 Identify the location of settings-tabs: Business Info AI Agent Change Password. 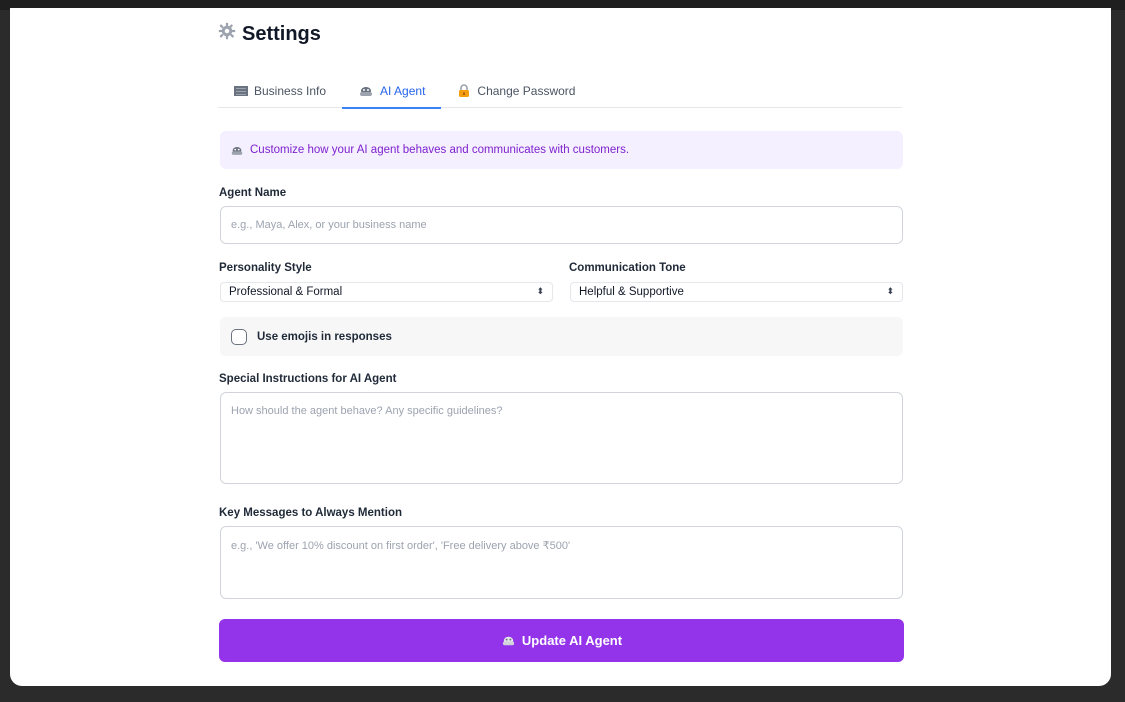
(560, 91).